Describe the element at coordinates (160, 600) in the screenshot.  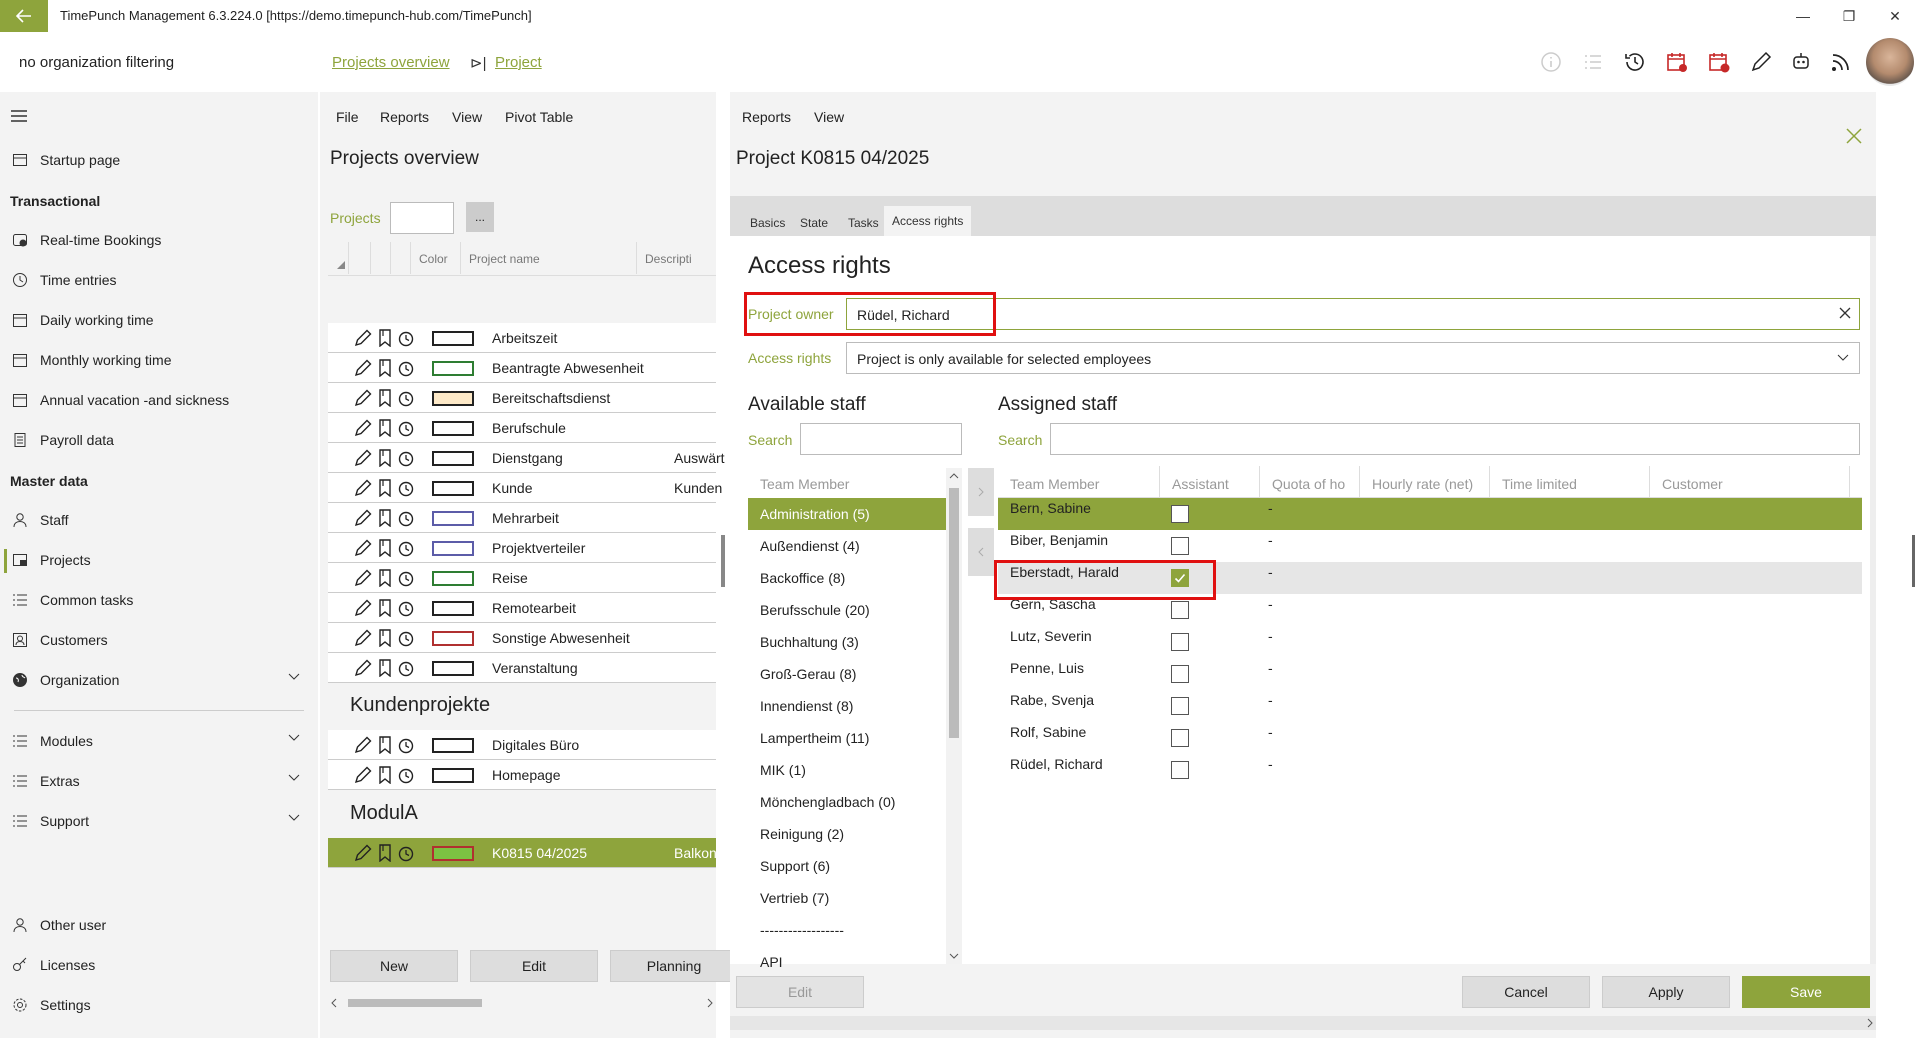
I see `sidebar-item-common-tasks: Common tasks` at that location.